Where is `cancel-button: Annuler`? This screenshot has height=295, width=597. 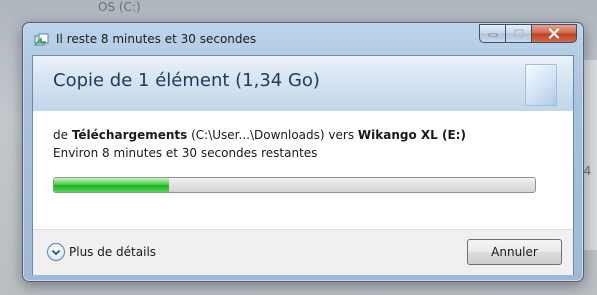
cancel-button: Annuler is located at coordinates (514, 252).